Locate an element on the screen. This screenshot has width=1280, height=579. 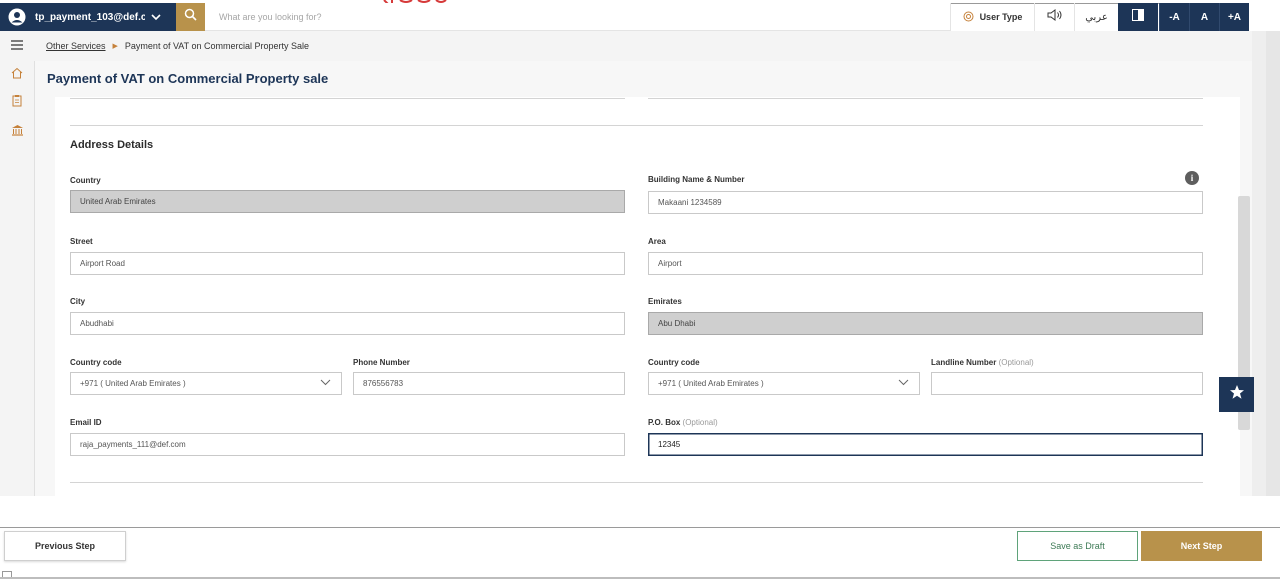
font-decrease-button: -A is located at coordinates (1174, 17).